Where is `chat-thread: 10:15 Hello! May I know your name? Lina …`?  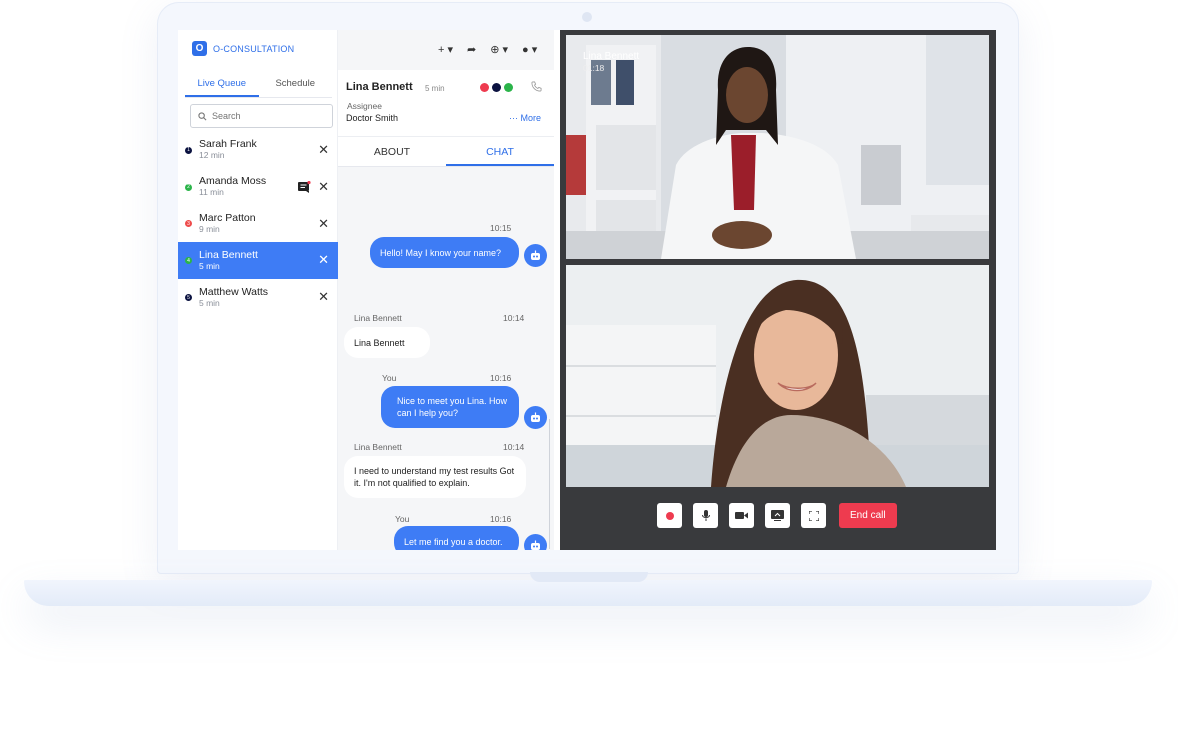 chat-thread: 10:15 Hello! May I know your name? Lina … is located at coordinates (446, 358).